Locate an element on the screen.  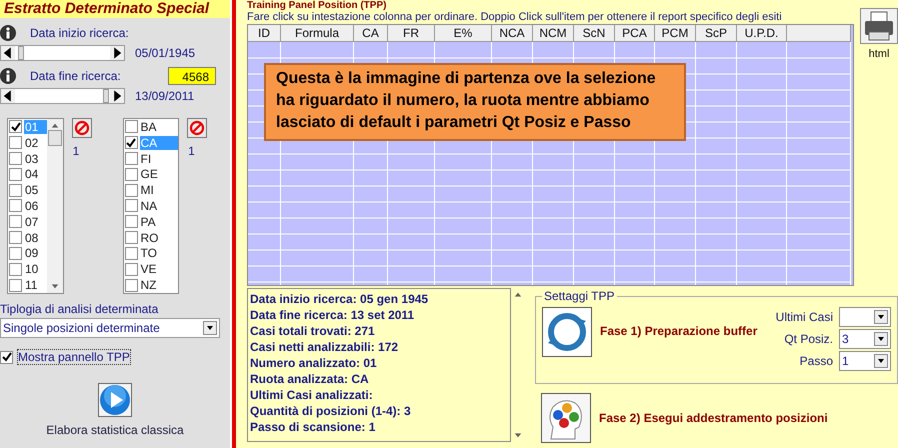
refresh-button is located at coordinates (567, 332).